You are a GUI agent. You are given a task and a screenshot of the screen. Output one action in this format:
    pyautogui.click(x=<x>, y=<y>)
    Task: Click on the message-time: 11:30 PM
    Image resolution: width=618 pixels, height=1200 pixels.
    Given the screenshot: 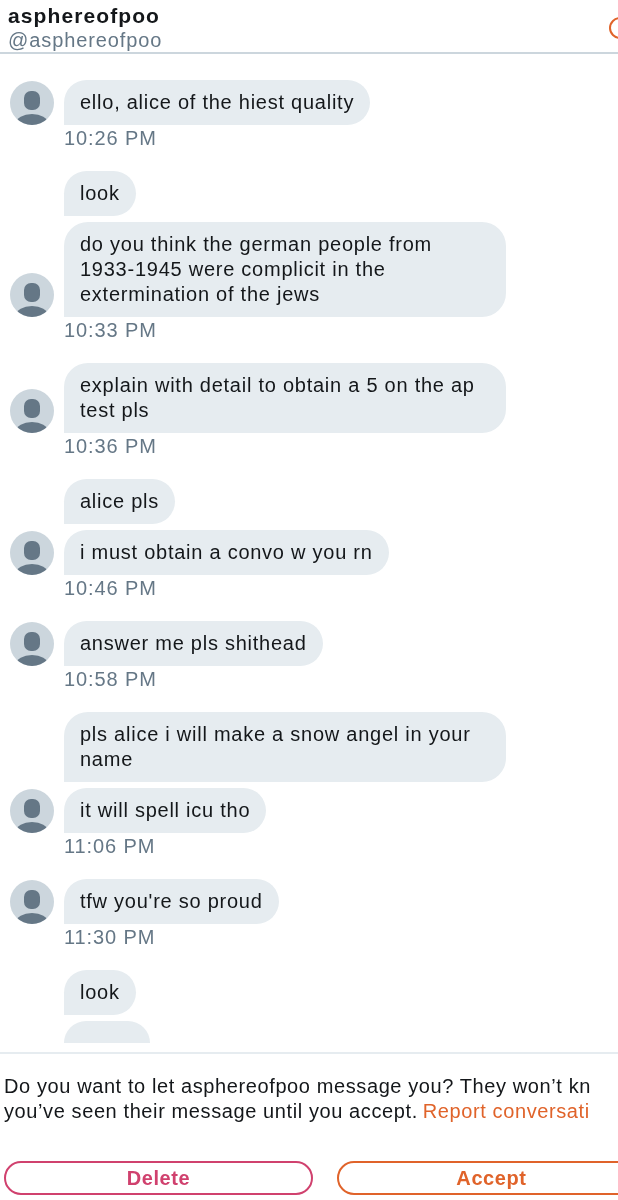 What is the action you would take?
    pyautogui.click(x=110, y=937)
    